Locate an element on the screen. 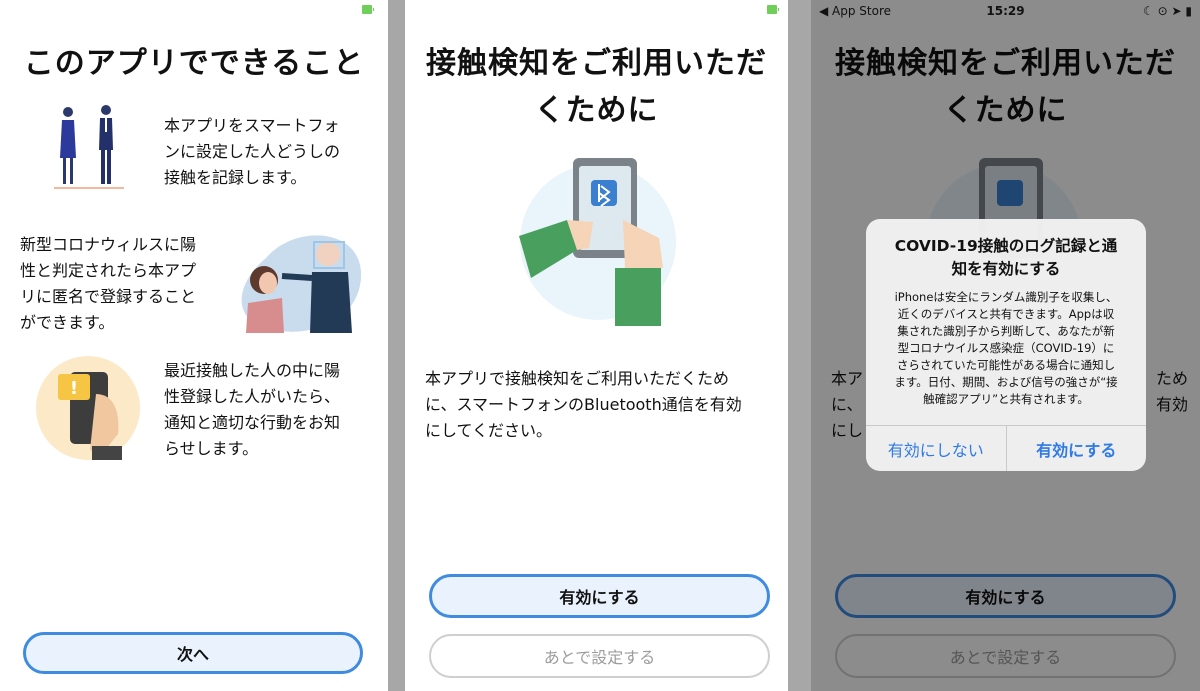 The width and height of the screenshot is (1200, 691). next-button: 次へ is located at coordinates (193, 653).